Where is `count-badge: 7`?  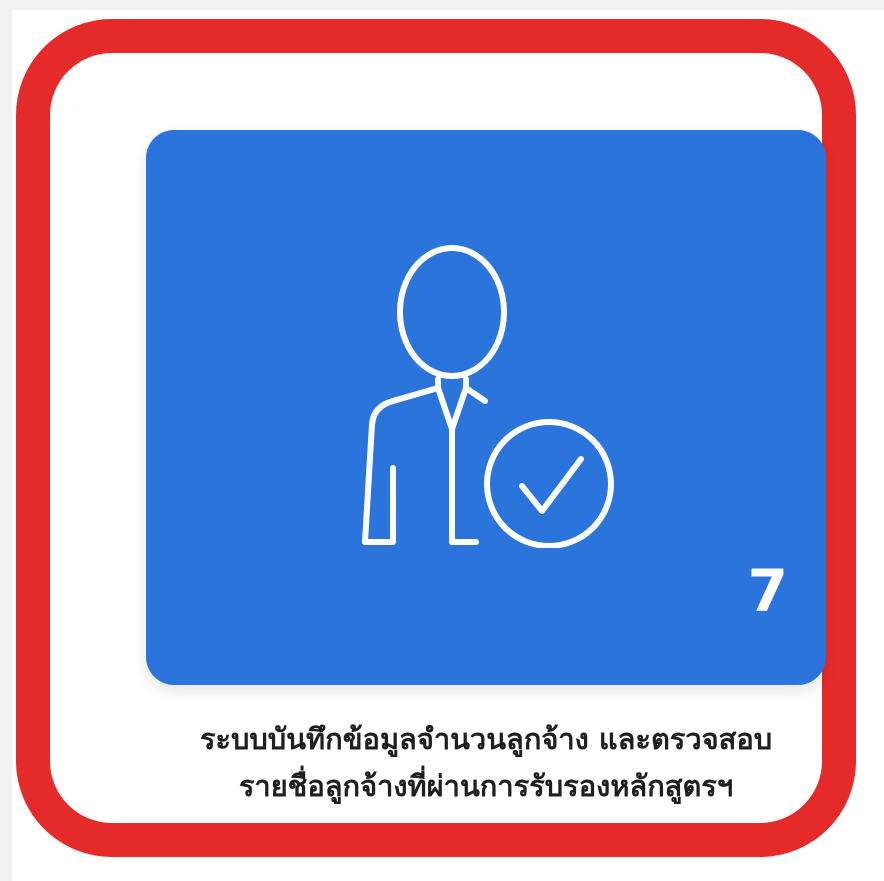 count-badge: 7 is located at coordinates (767, 591).